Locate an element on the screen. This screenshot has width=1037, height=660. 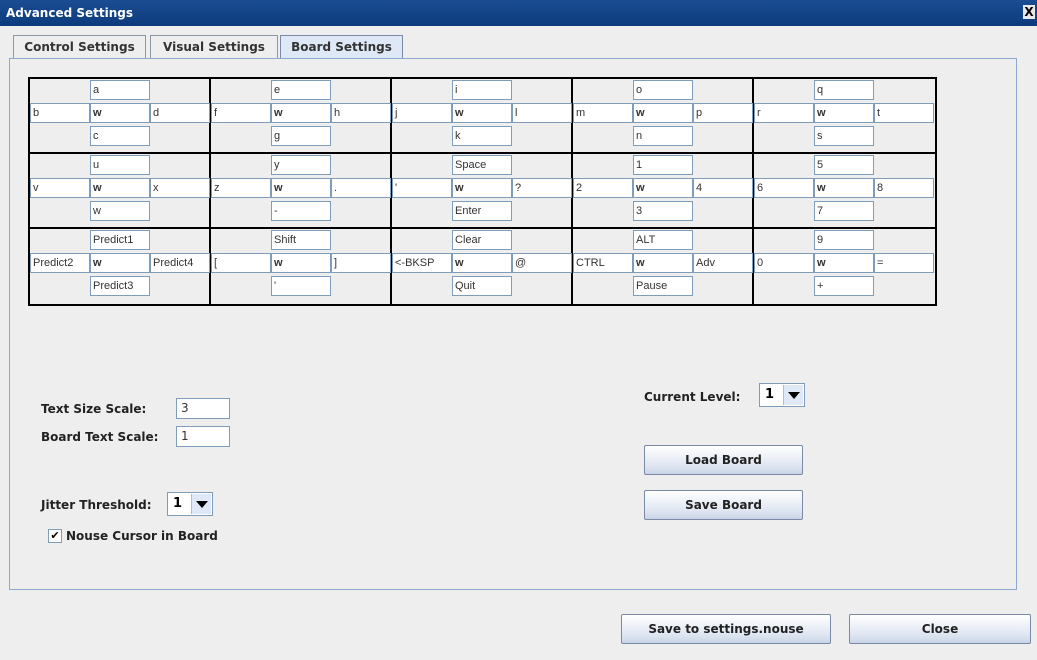
save-settings-button: Save to settings.nouse is located at coordinates (726, 629).